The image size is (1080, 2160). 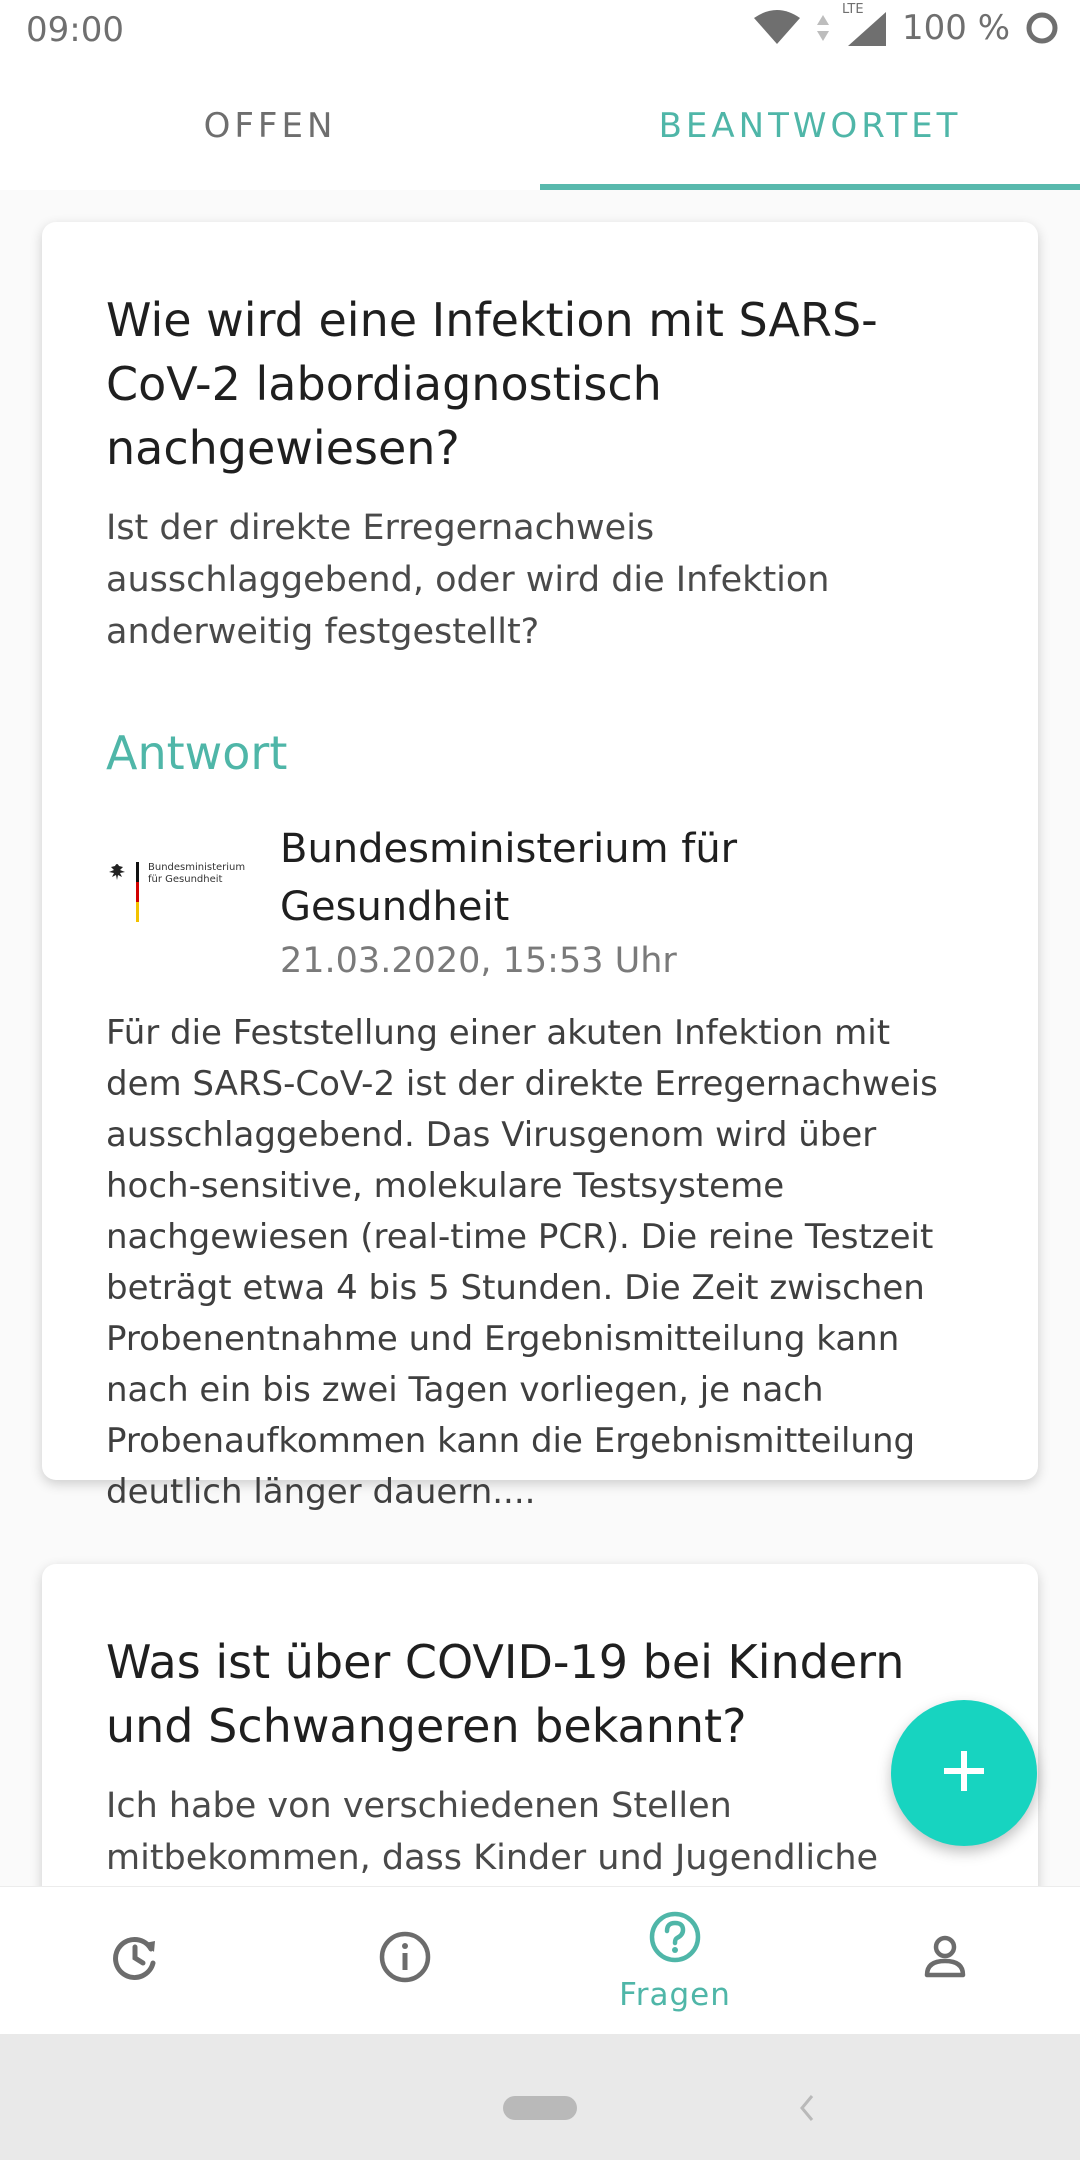 I want to click on nav-item-history, so click(x=135, y=1960).